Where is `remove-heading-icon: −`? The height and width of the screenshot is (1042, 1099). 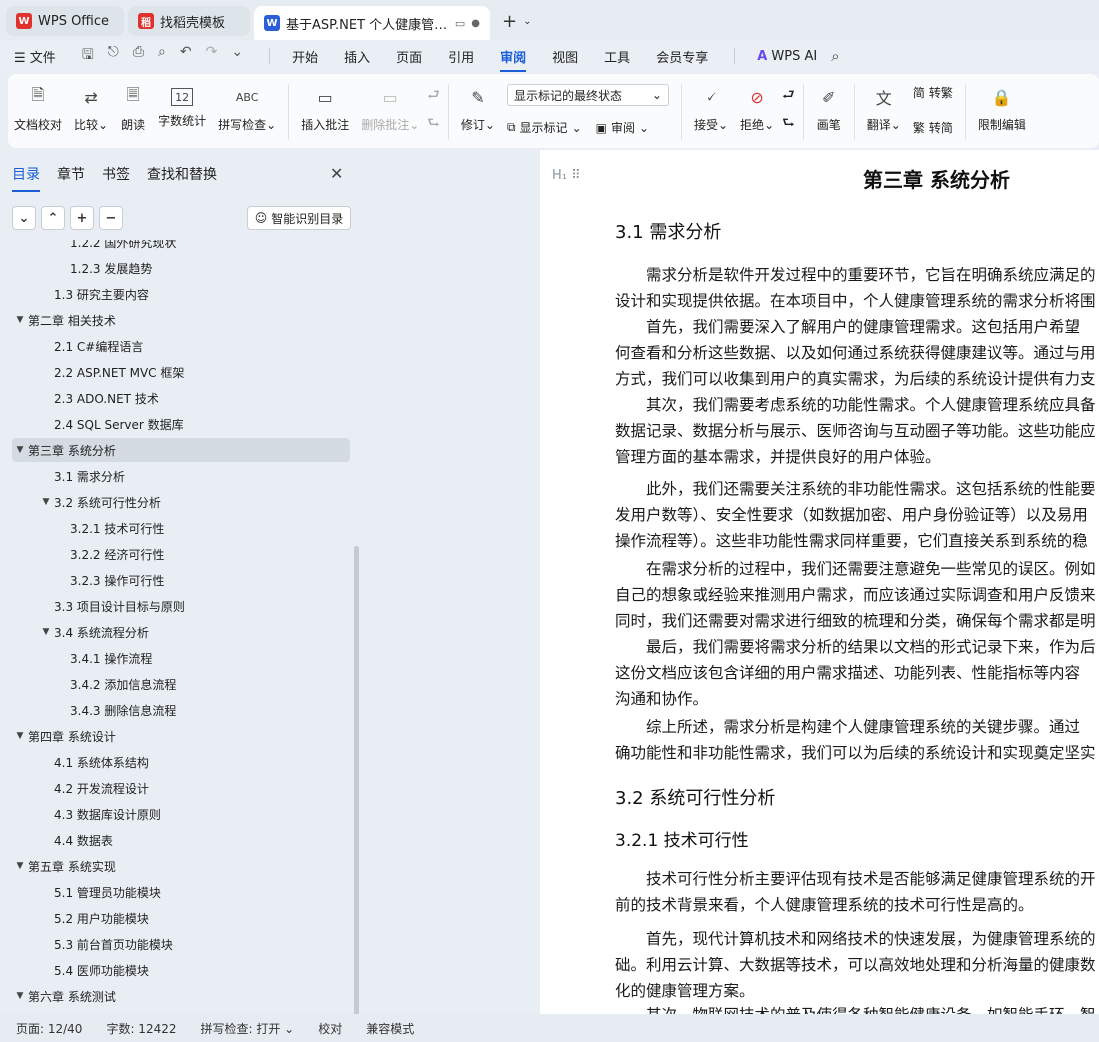
remove-heading-icon: − is located at coordinates (111, 218).